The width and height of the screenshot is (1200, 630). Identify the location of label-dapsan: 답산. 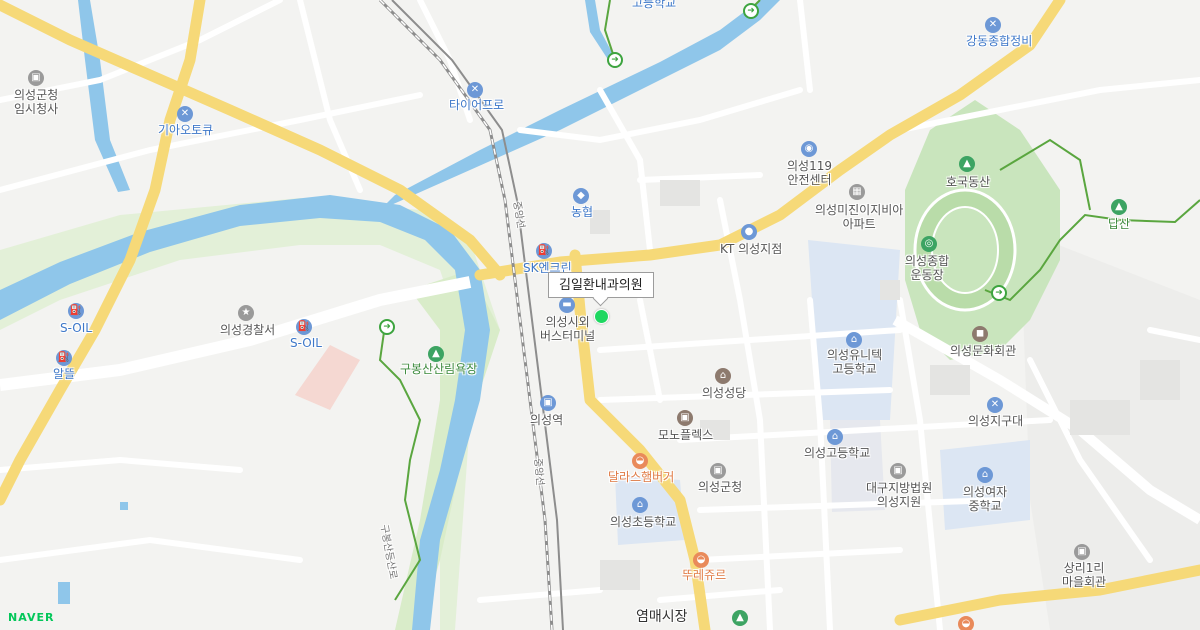
(1119, 224).